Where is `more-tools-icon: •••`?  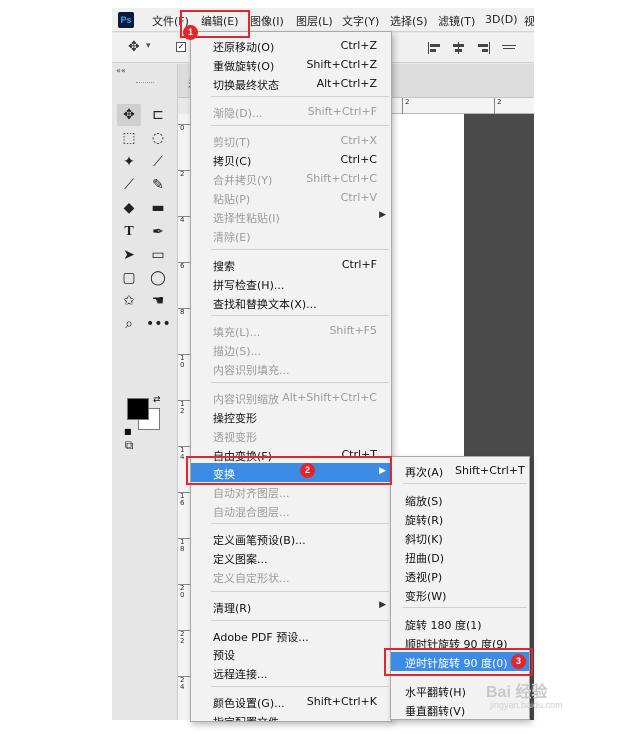 more-tools-icon: ••• is located at coordinates (158, 324).